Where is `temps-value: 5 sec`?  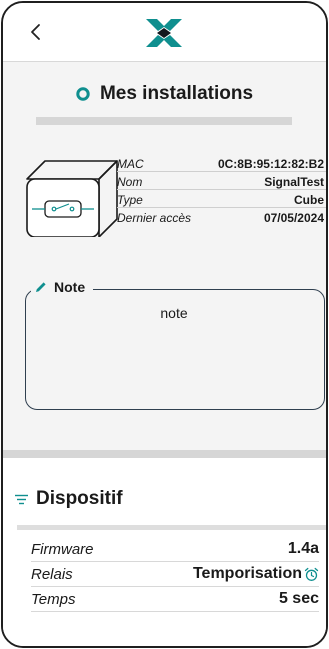
temps-value: 5 sec is located at coordinates (298, 598).